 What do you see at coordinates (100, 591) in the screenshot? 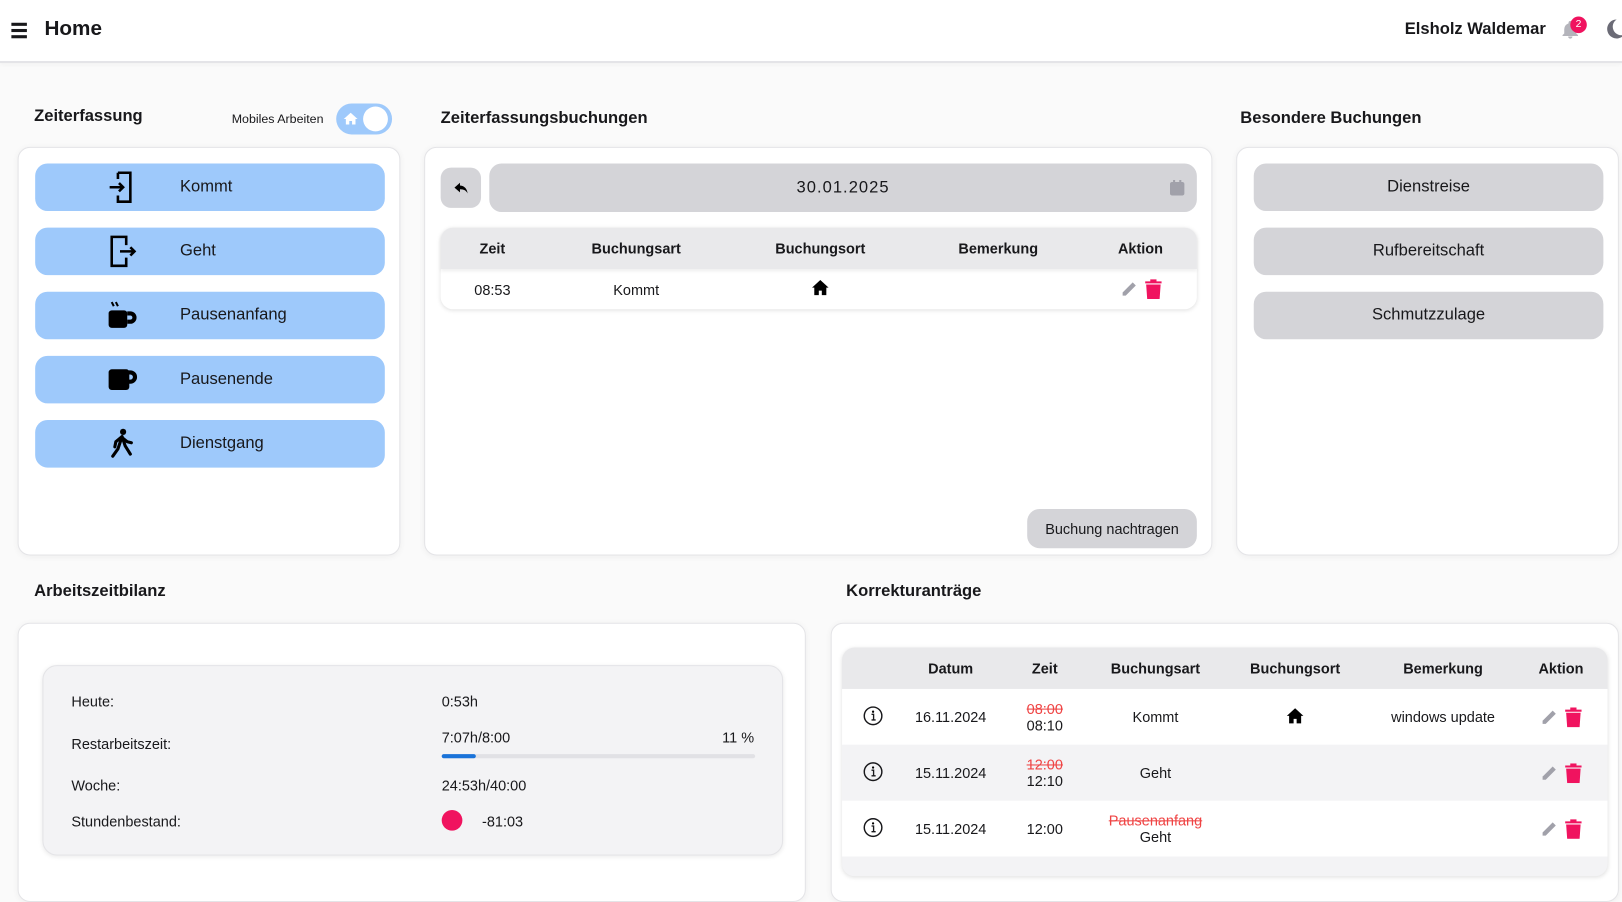
I see `bilanz-title: Arbeitszeitbilanz` at bounding box center [100, 591].